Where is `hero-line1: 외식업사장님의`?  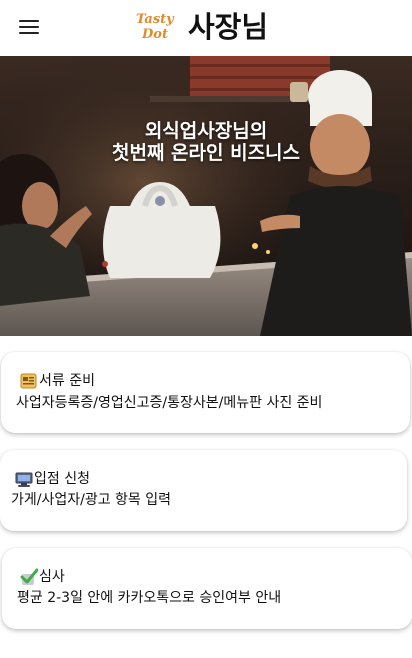 hero-line1: 외식업사장님의 is located at coordinates (206, 131).